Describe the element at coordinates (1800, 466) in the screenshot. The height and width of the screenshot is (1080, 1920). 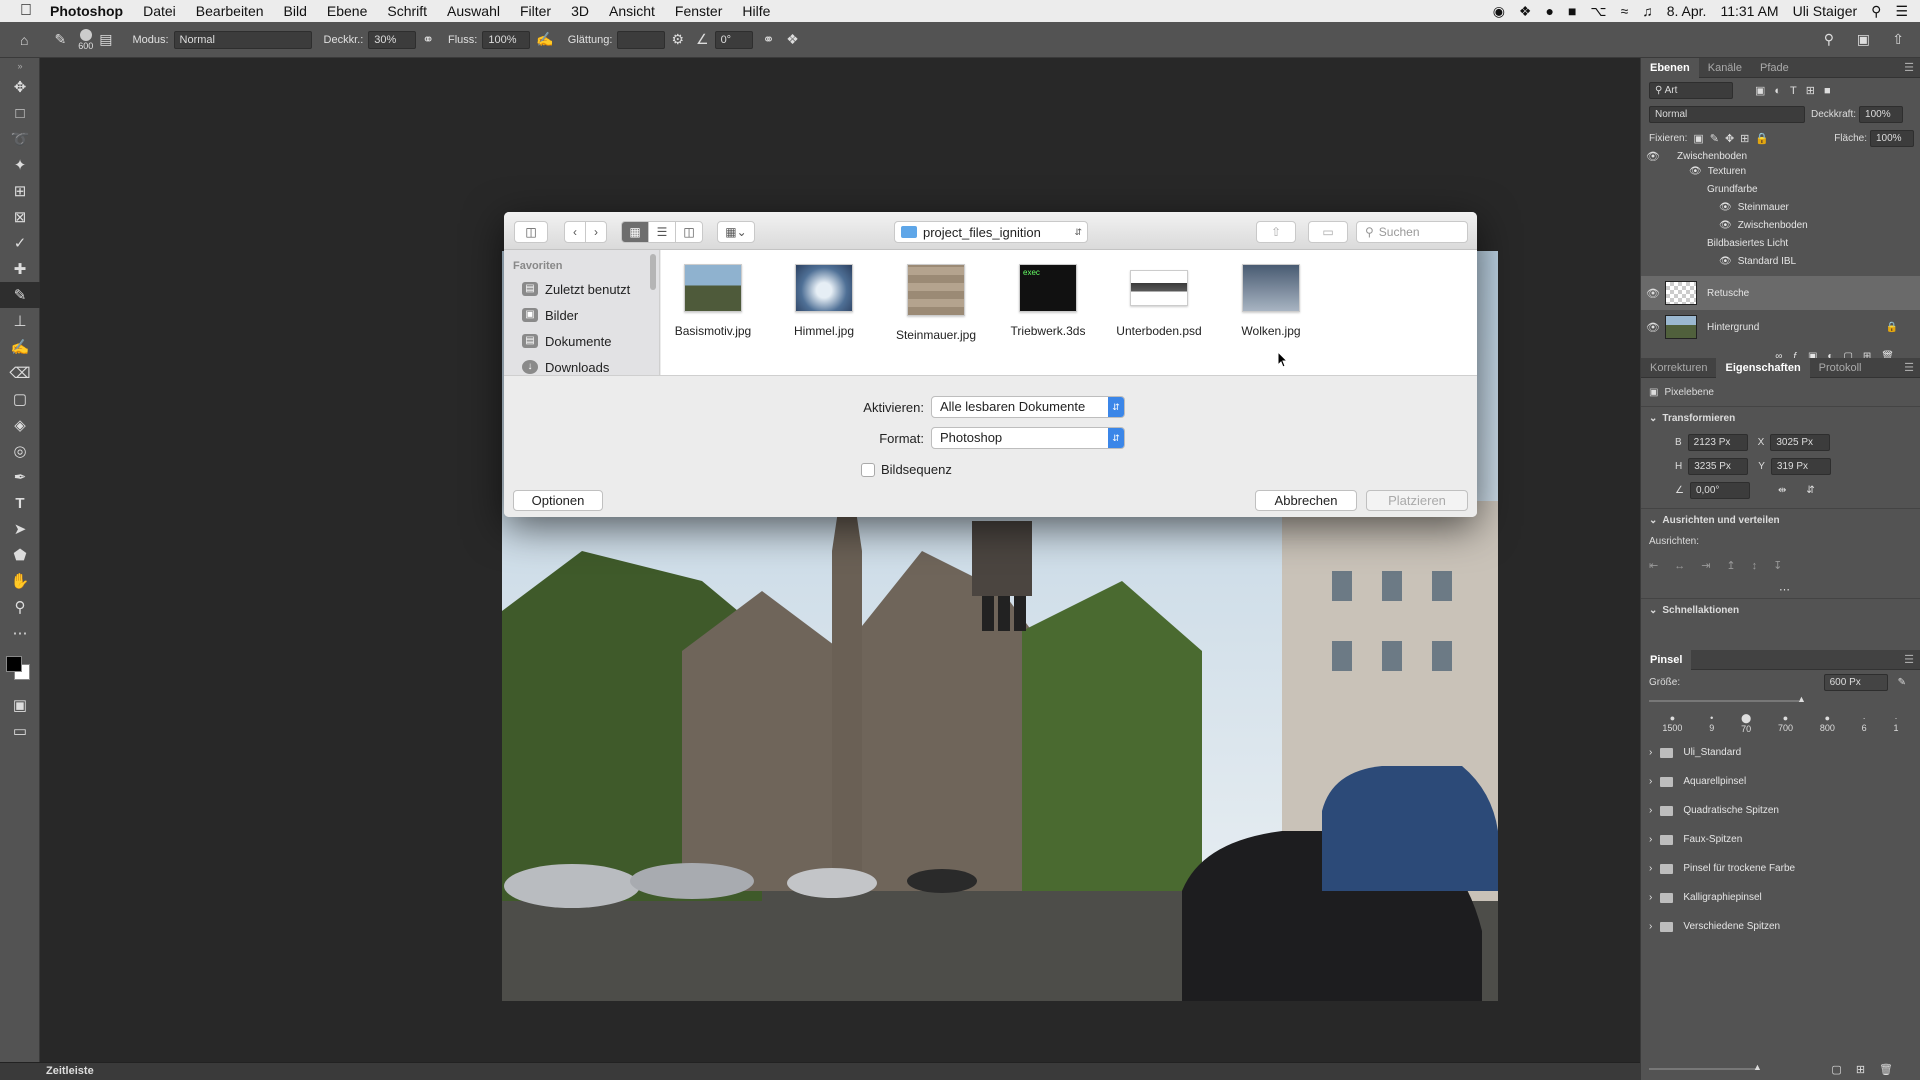
I see `y-field: 319 Px` at that location.